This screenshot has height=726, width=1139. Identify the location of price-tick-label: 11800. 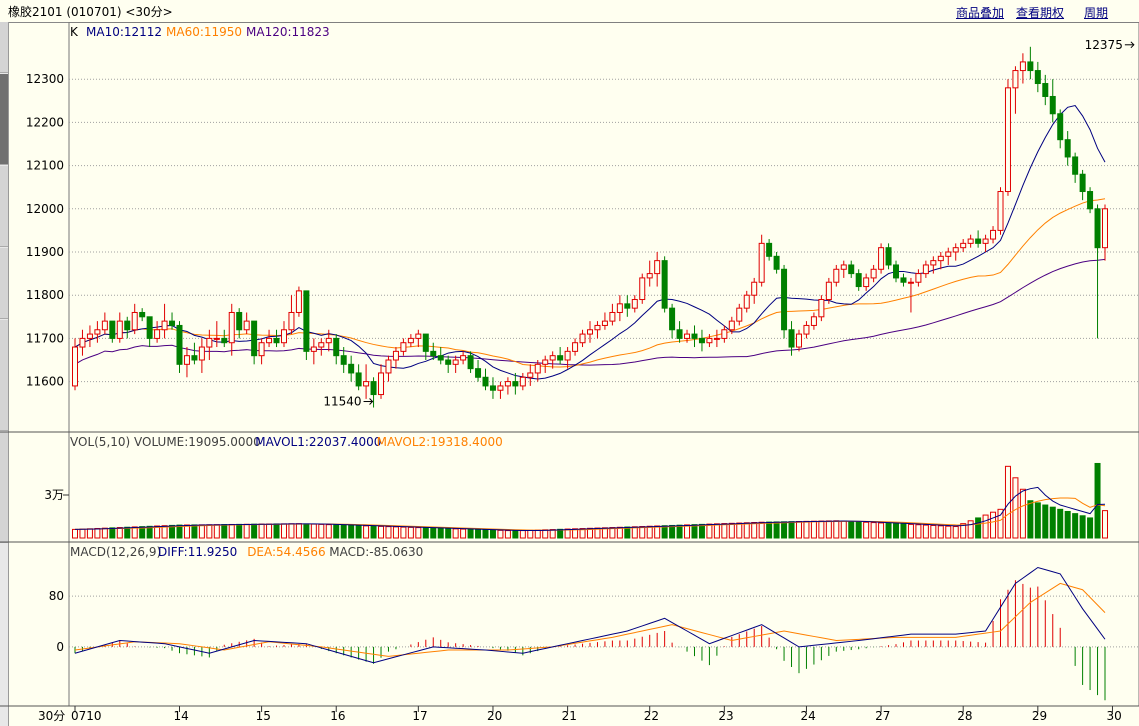
(45, 295).